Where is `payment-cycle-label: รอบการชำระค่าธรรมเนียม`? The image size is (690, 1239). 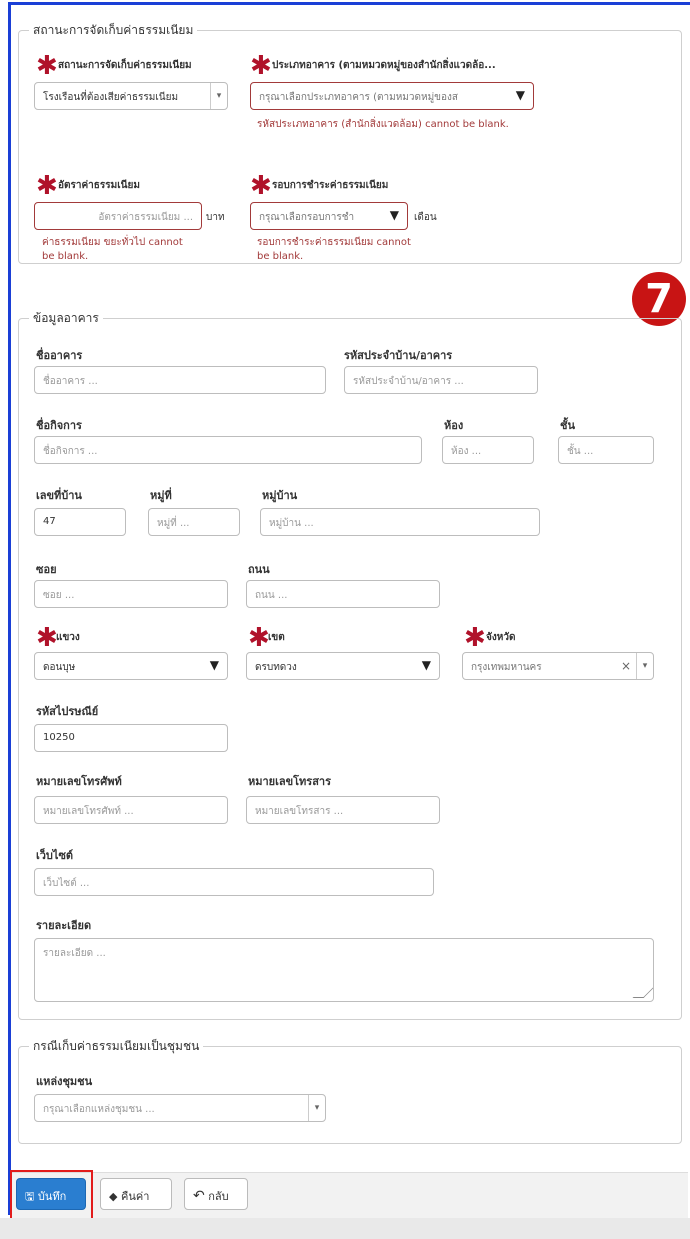 payment-cycle-label: รอบการชำระค่าธรรมเนียม is located at coordinates (330, 185).